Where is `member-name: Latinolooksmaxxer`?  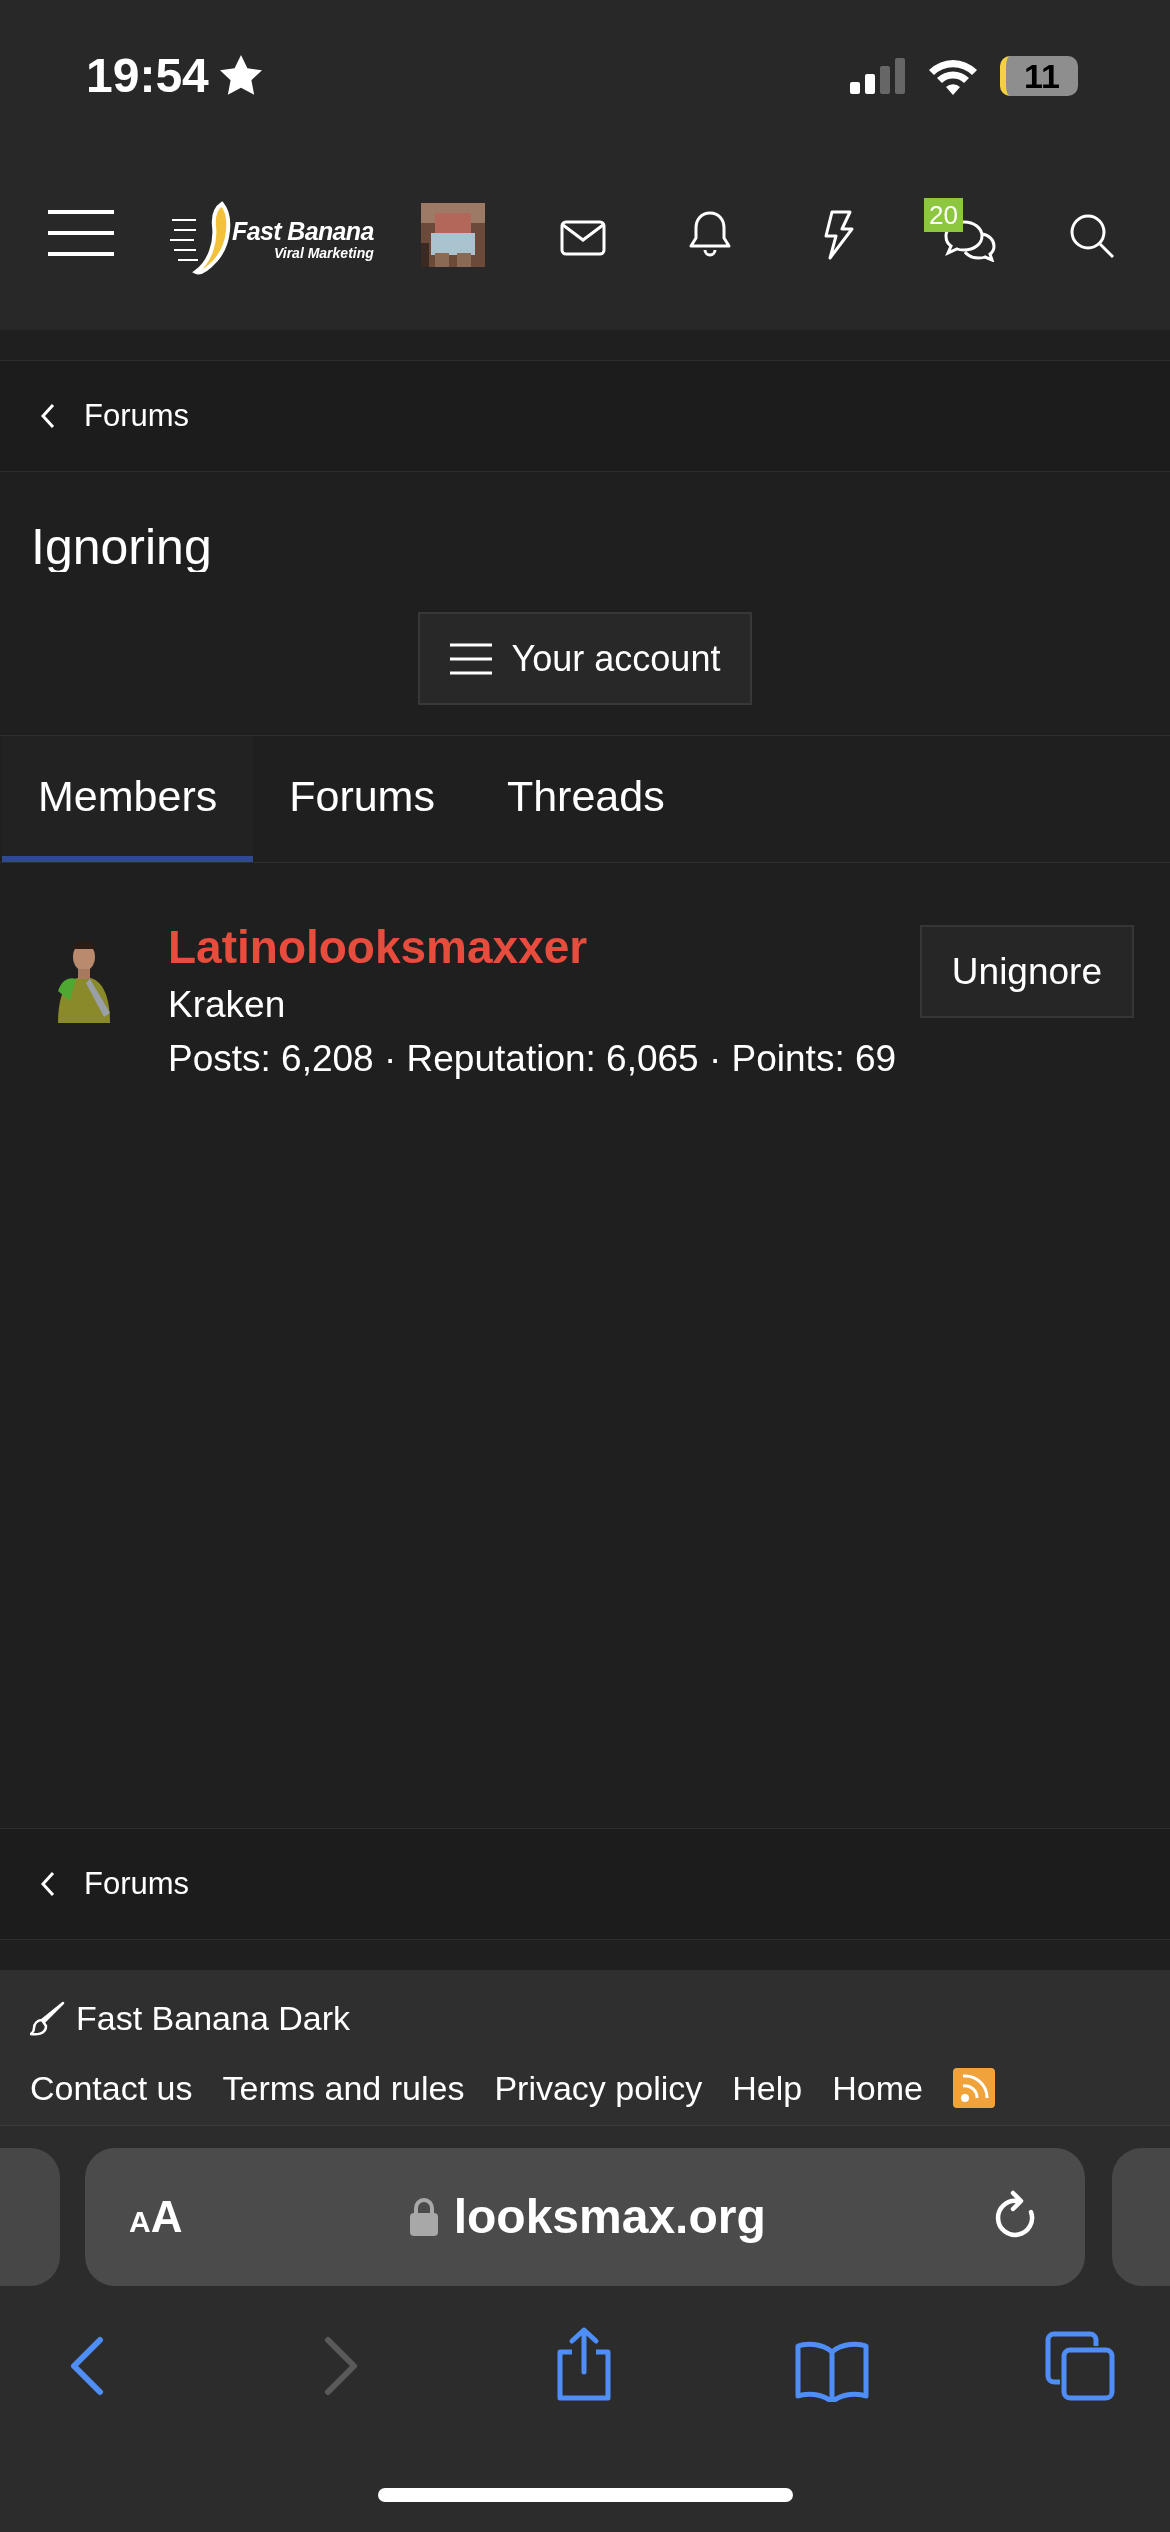 member-name: Latinolooksmaxxer is located at coordinates (544, 947).